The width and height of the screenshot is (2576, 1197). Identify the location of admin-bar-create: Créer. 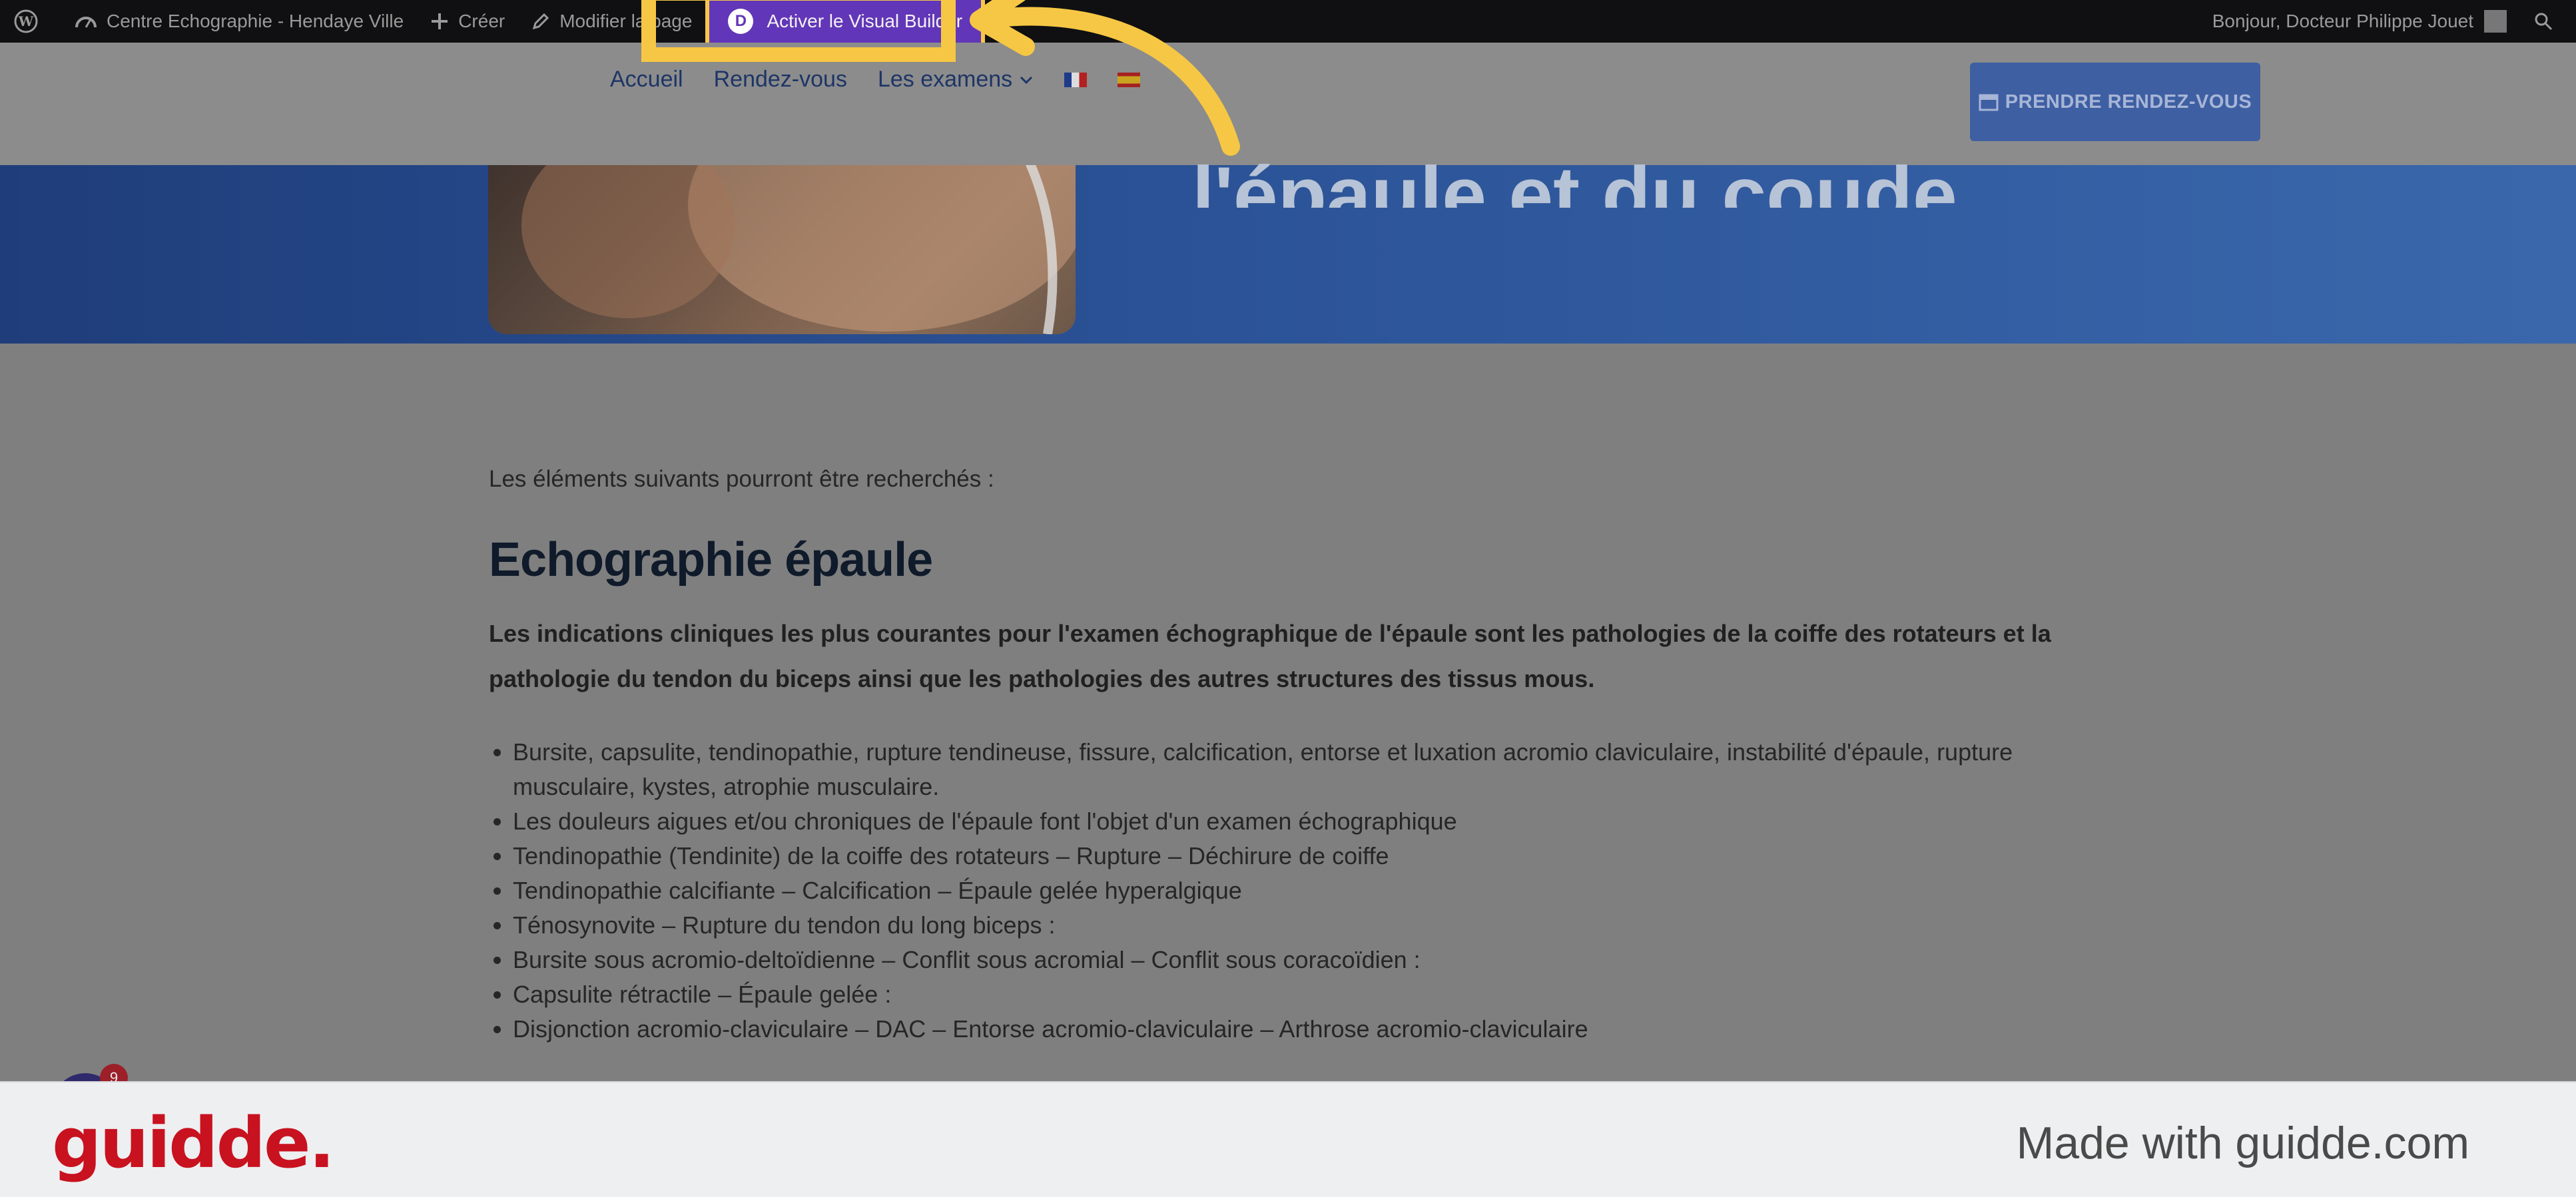
(467, 22).